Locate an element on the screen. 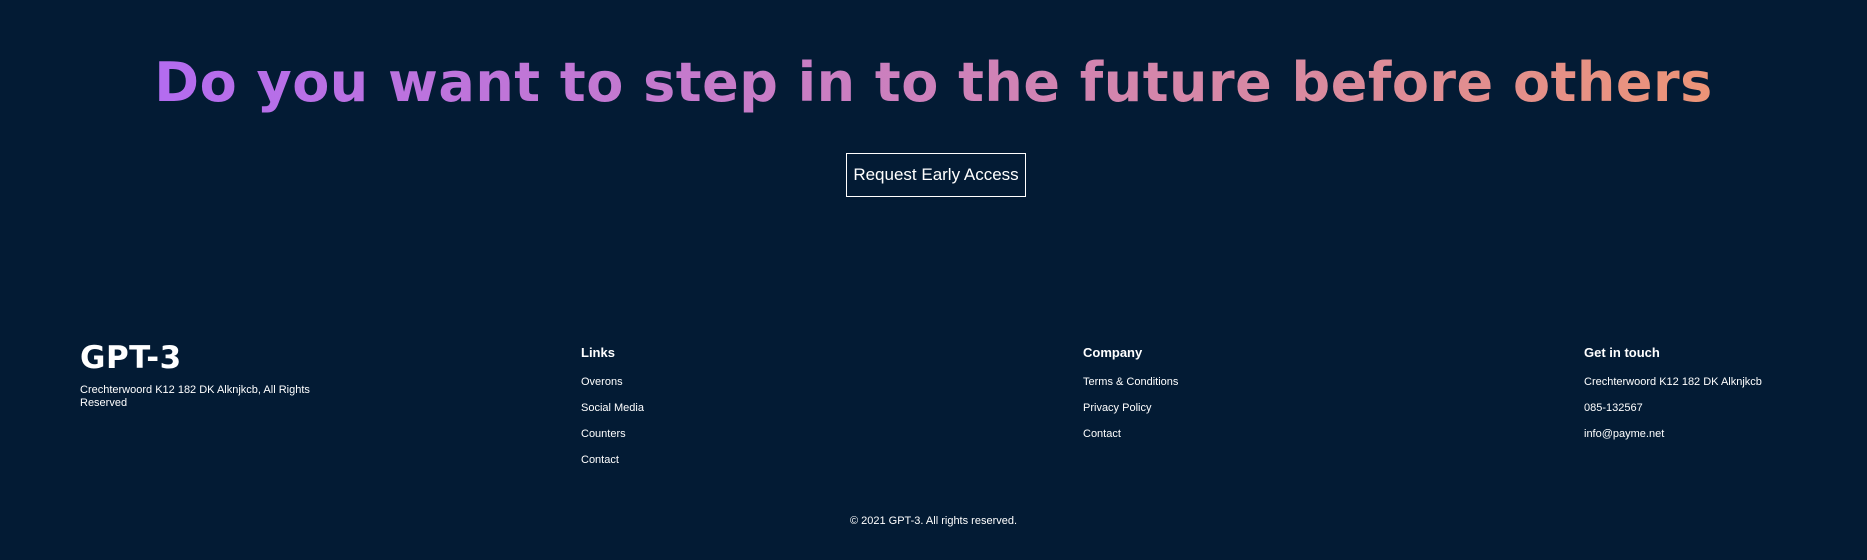  copyright-text: © 2021 GPT-3. All rights reserved. is located at coordinates (933, 521).